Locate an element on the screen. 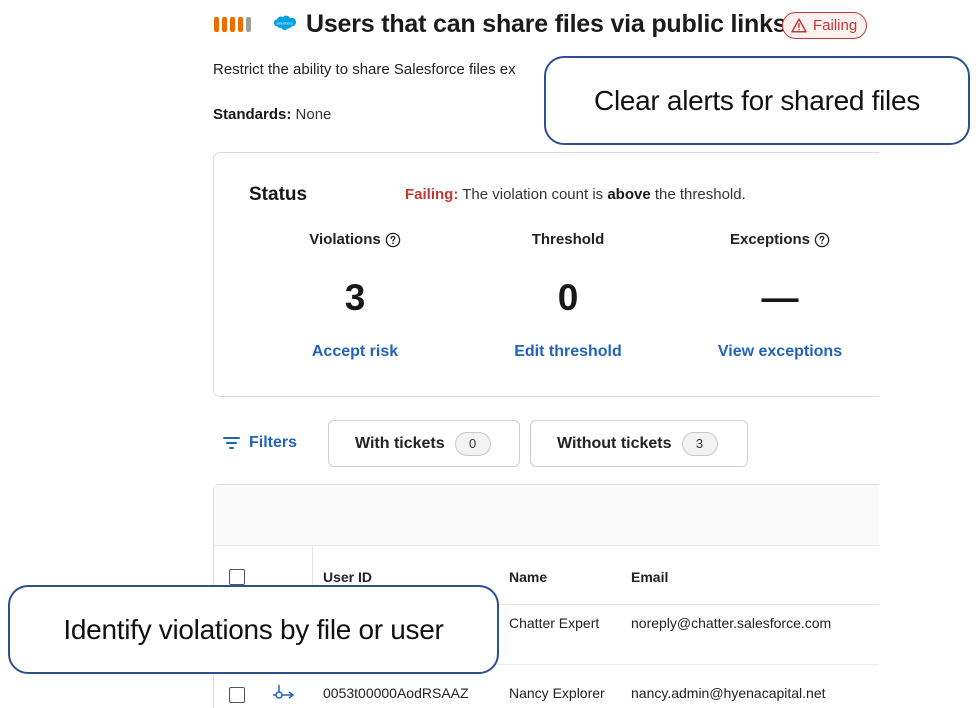  standards-line: Standards: None is located at coordinates (272, 114).